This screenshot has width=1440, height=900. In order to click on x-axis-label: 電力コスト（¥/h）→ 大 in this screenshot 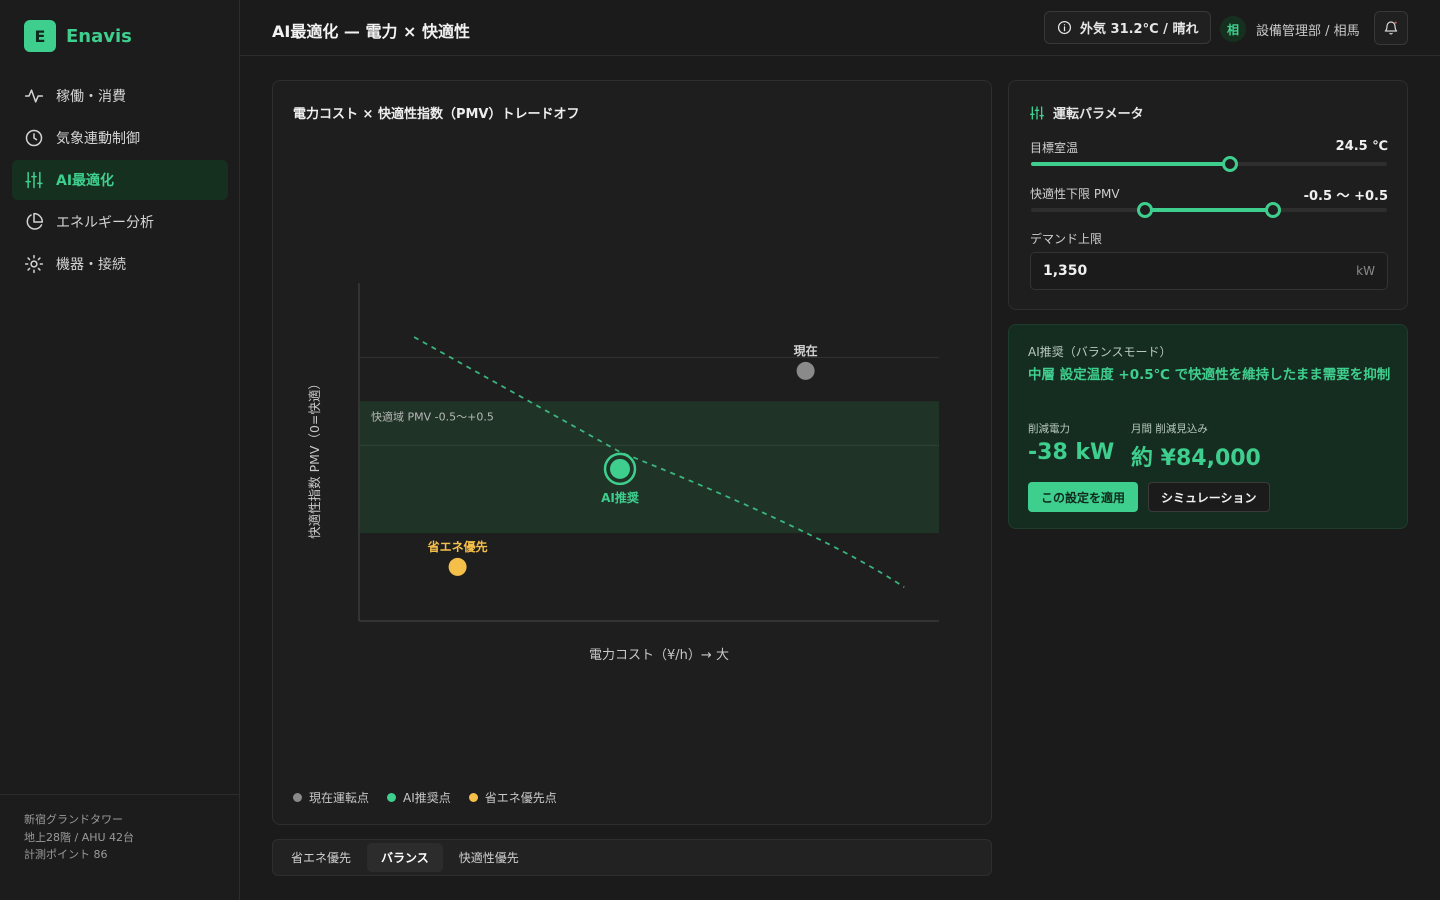, I will do `click(659, 655)`.